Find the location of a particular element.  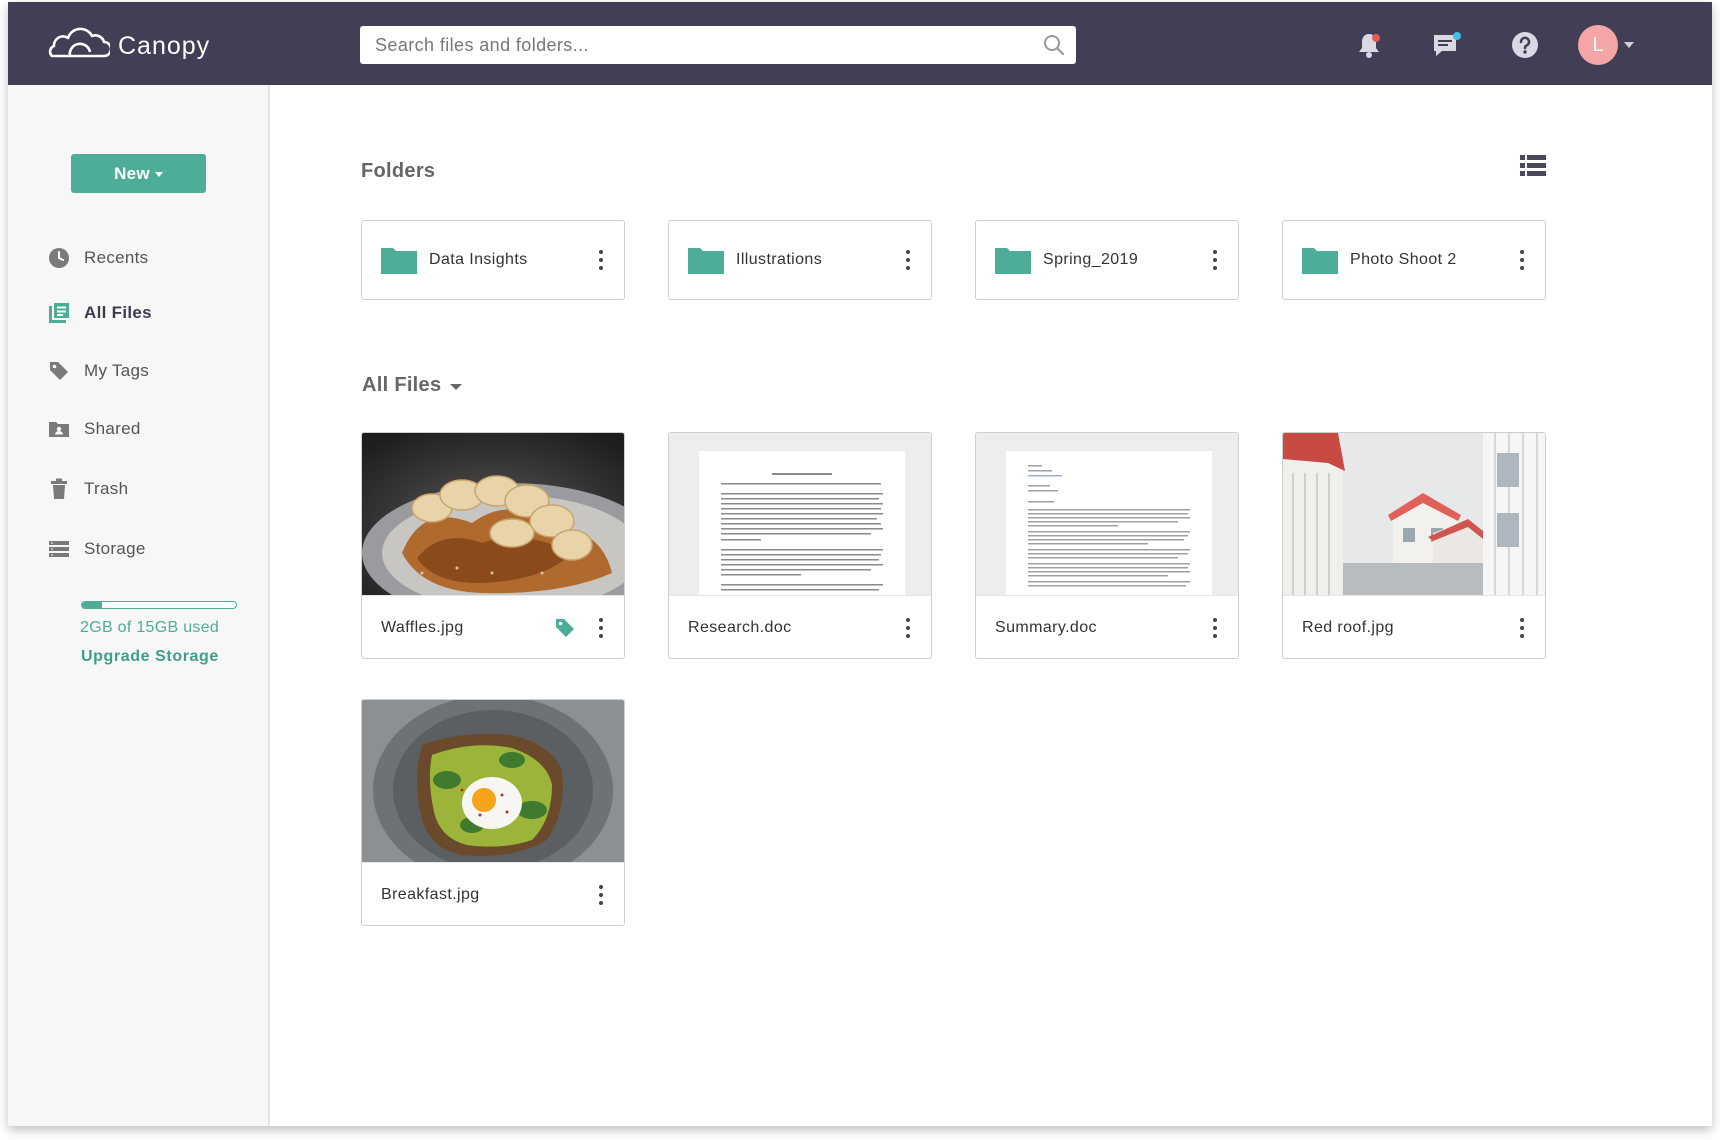

chevron-down-icon is located at coordinates (1629, 45).